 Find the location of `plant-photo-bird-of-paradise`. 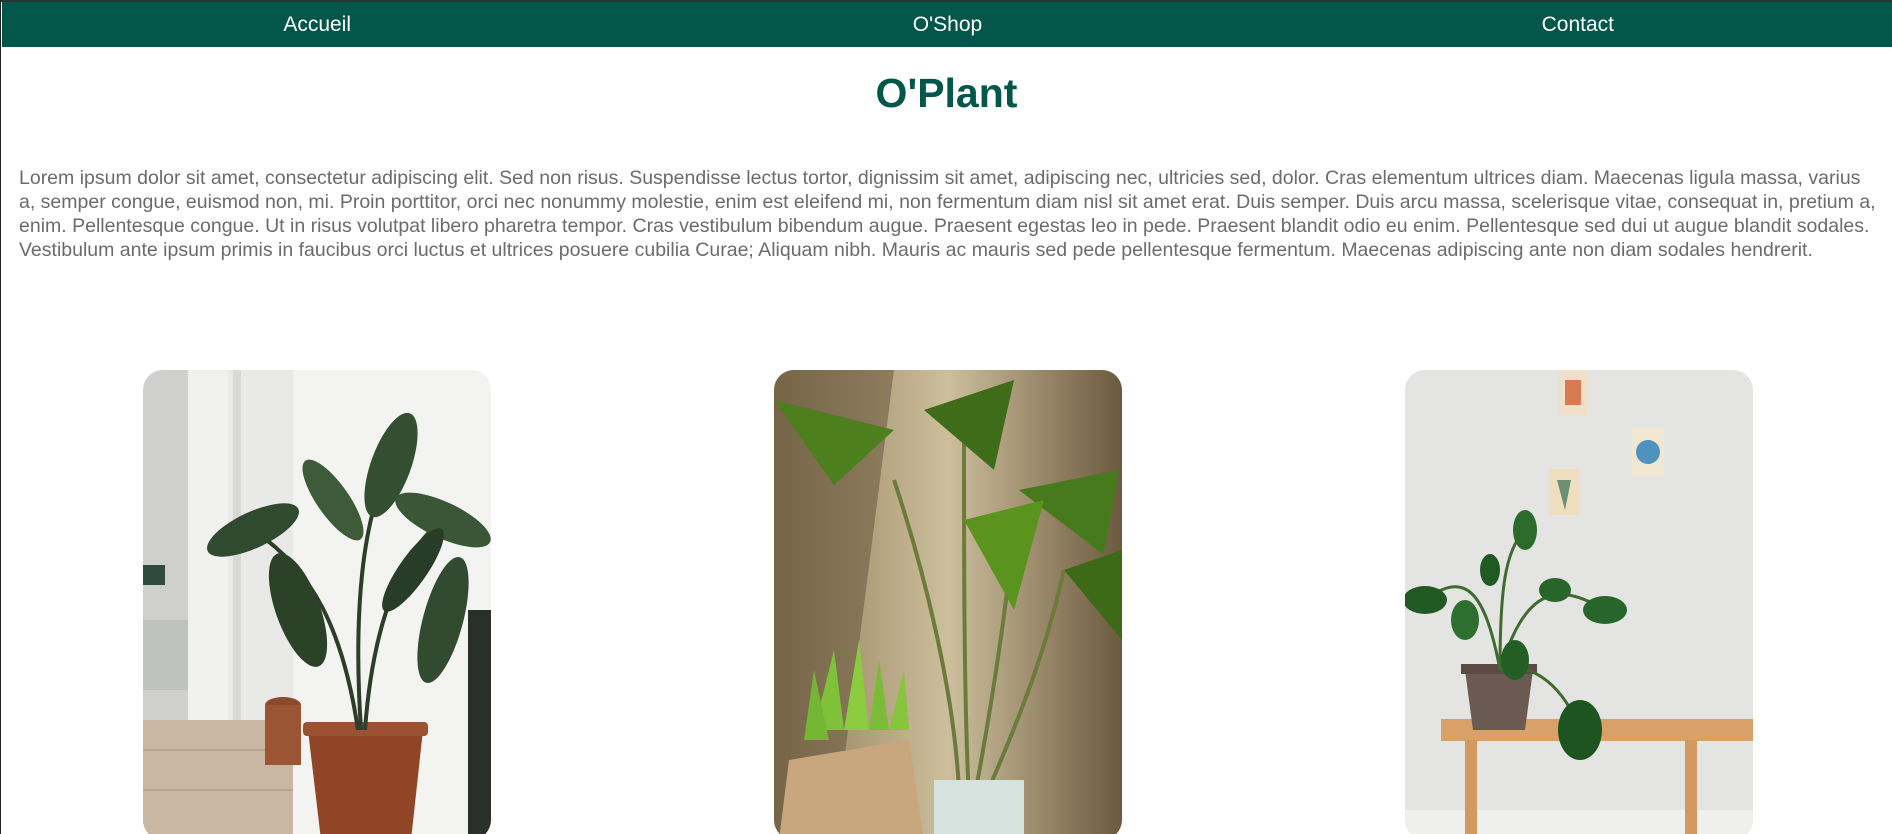

plant-photo-bird-of-paradise is located at coordinates (317, 602).